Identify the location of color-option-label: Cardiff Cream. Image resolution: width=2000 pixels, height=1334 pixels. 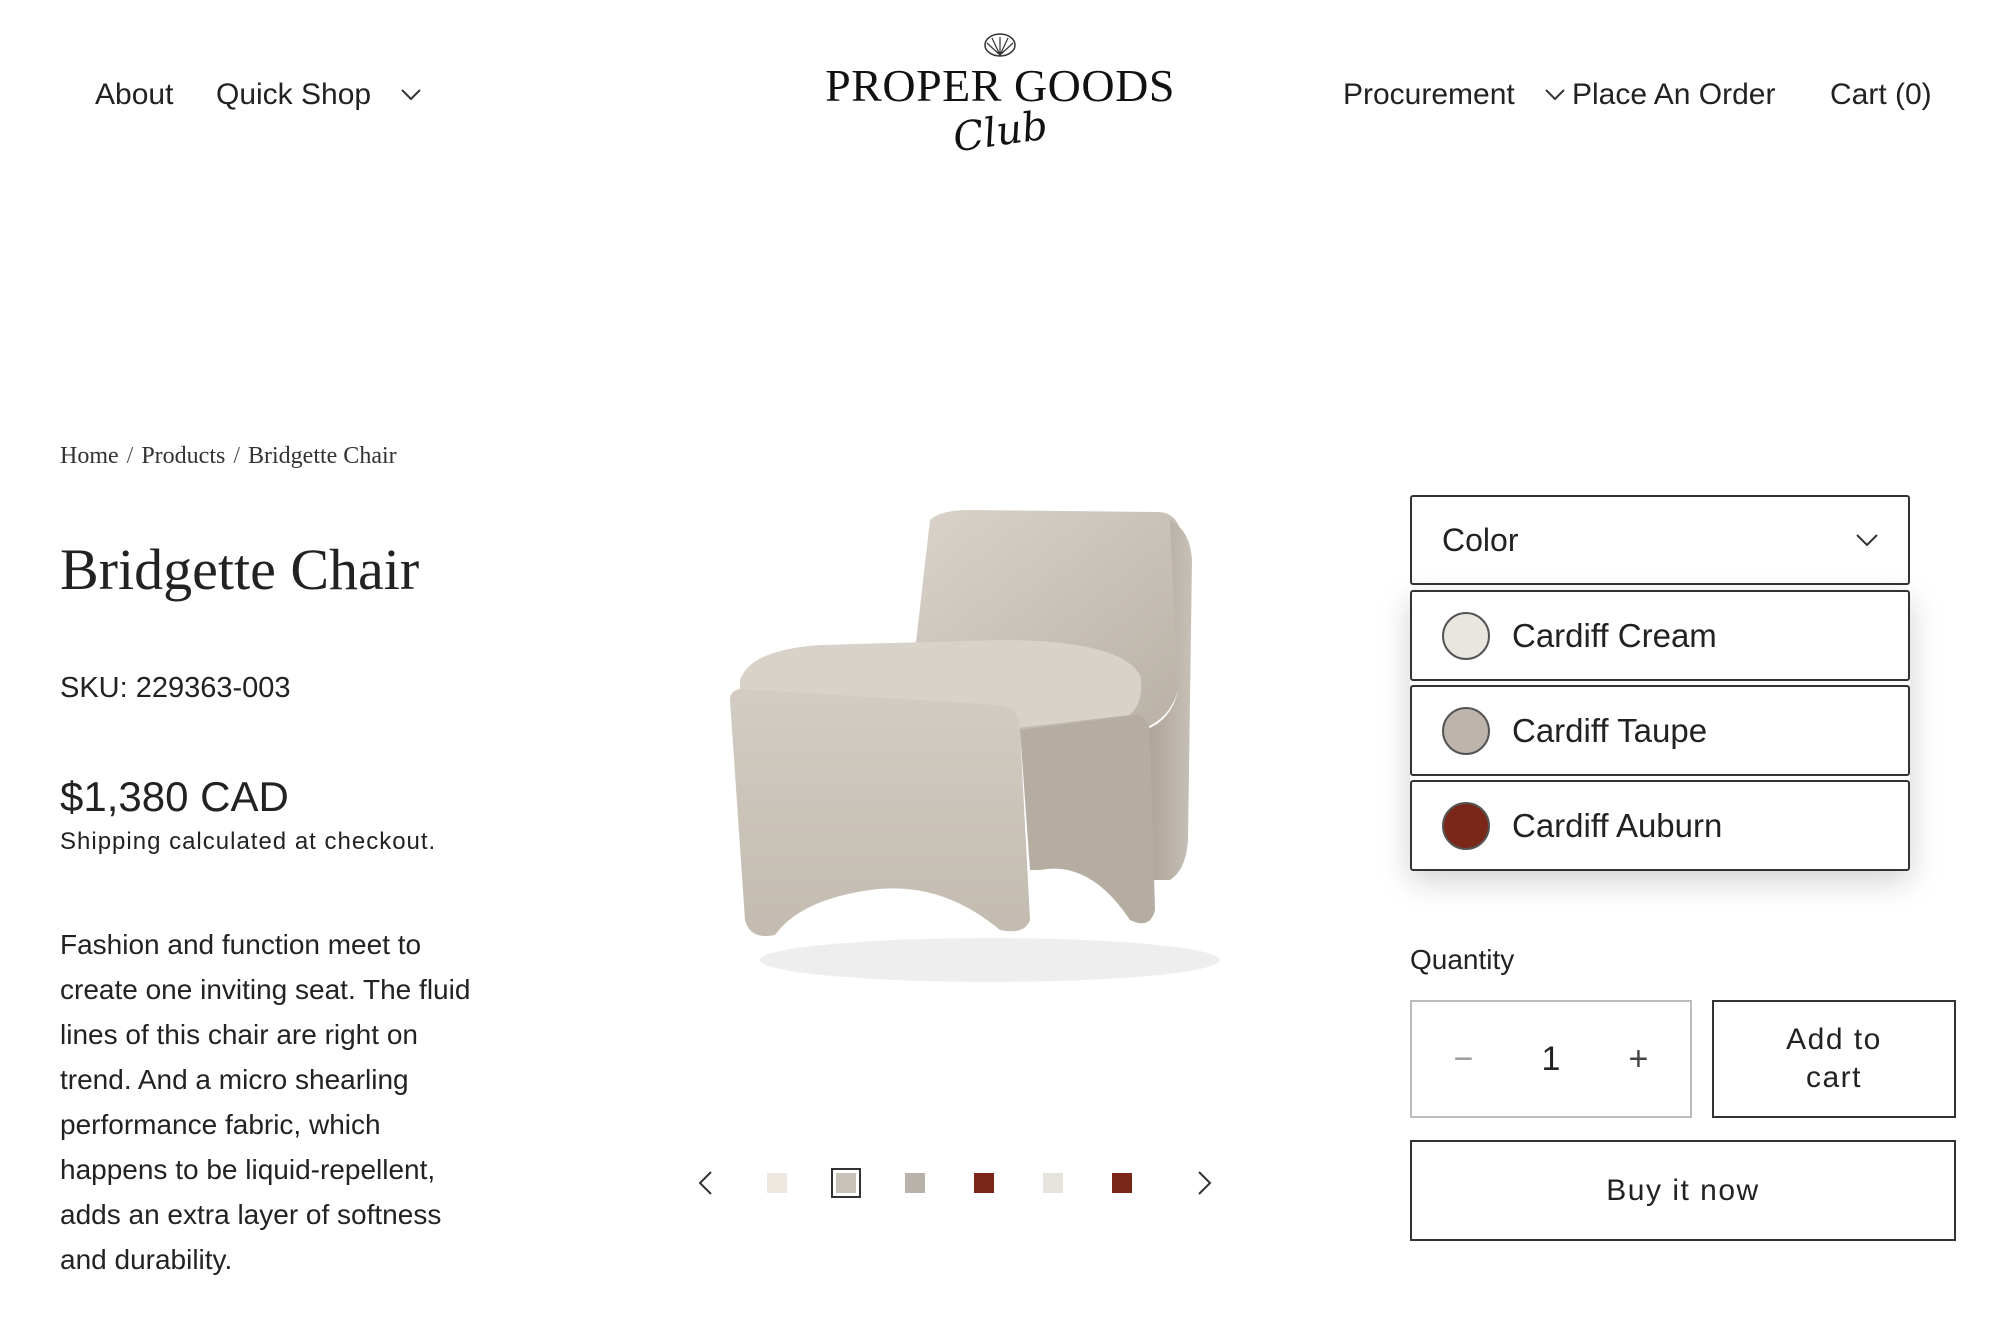
(1614, 635).